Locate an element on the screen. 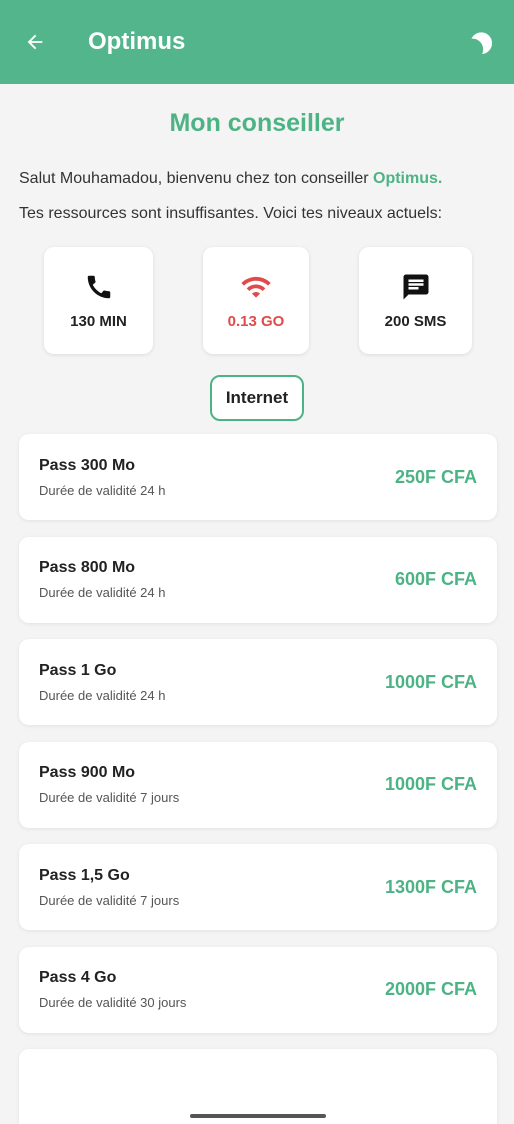 The width and height of the screenshot is (514, 1124). pass-name: Pass 1 Go is located at coordinates (78, 670).